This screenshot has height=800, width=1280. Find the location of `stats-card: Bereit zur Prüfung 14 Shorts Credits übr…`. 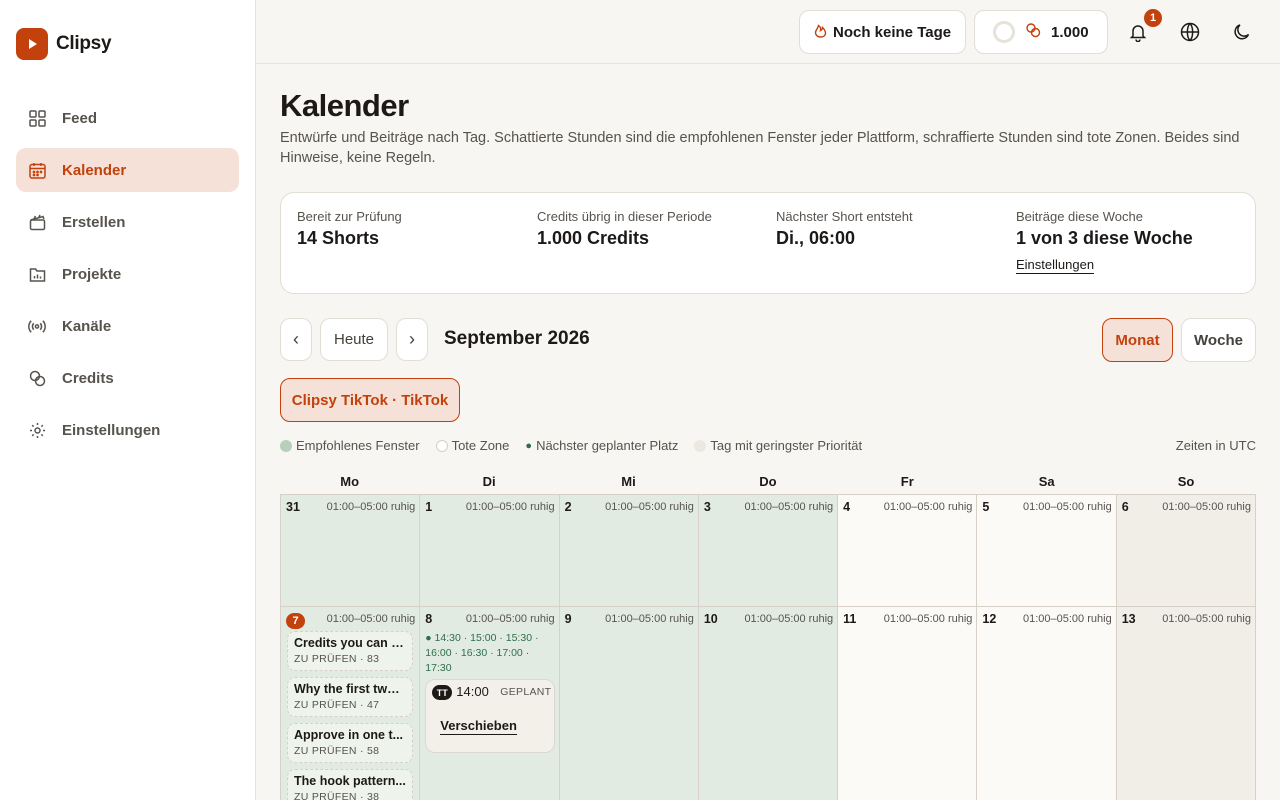

stats-card: Bereit zur Prüfung 14 Shorts Credits übr… is located at coordinates (768, 243).